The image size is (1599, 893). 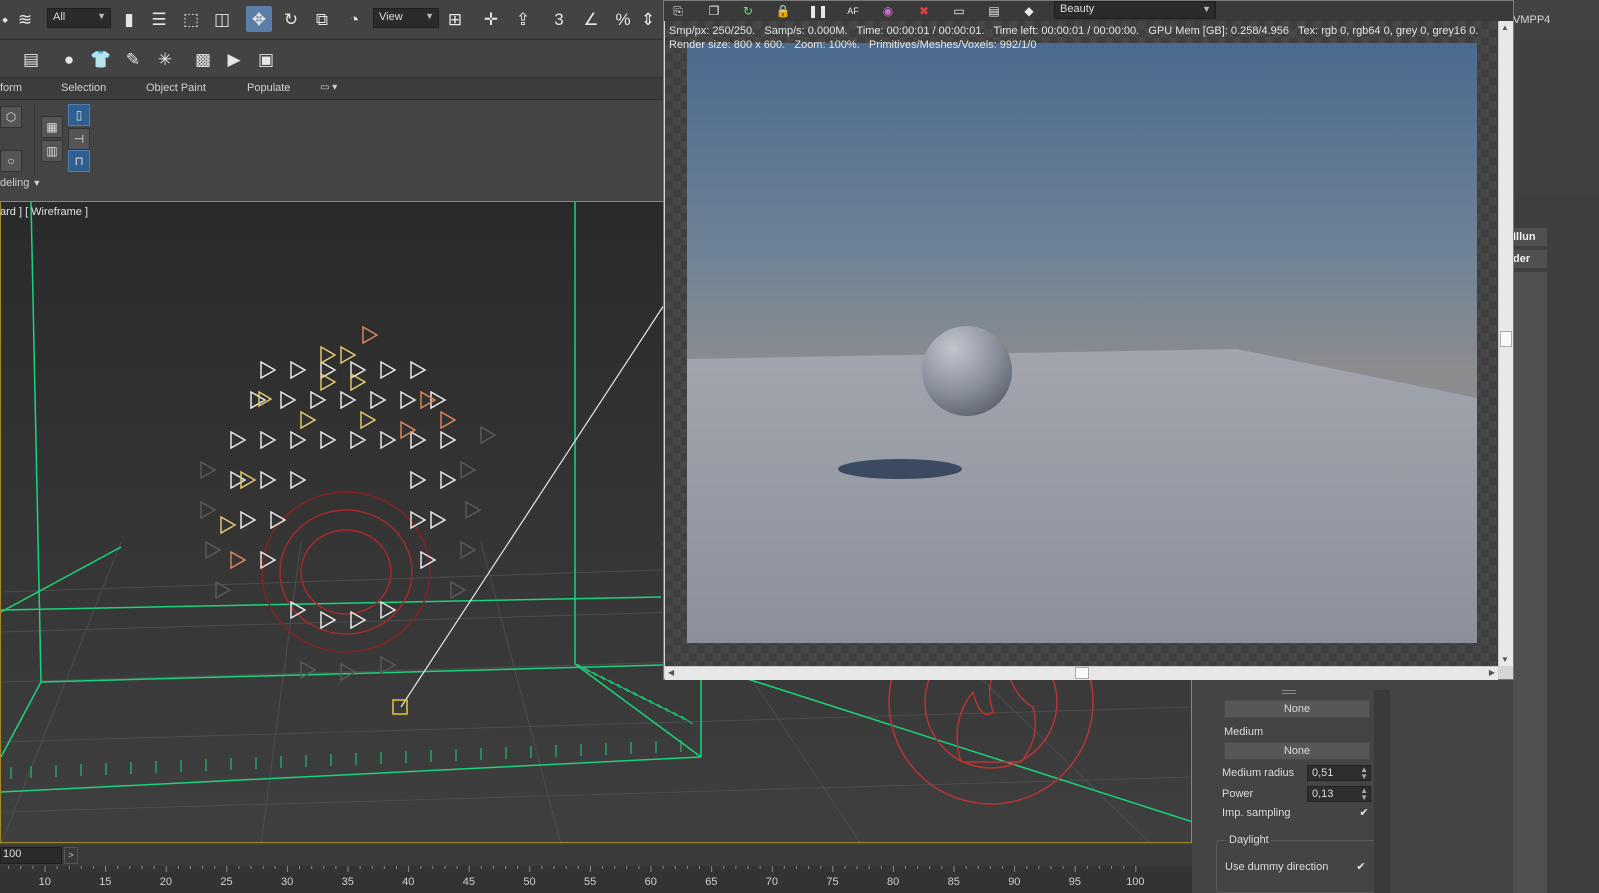 What do you see at coordinates (1238, 794) in the screenshot?
I see `power-label: Power` at bounding box center [1238, 794].